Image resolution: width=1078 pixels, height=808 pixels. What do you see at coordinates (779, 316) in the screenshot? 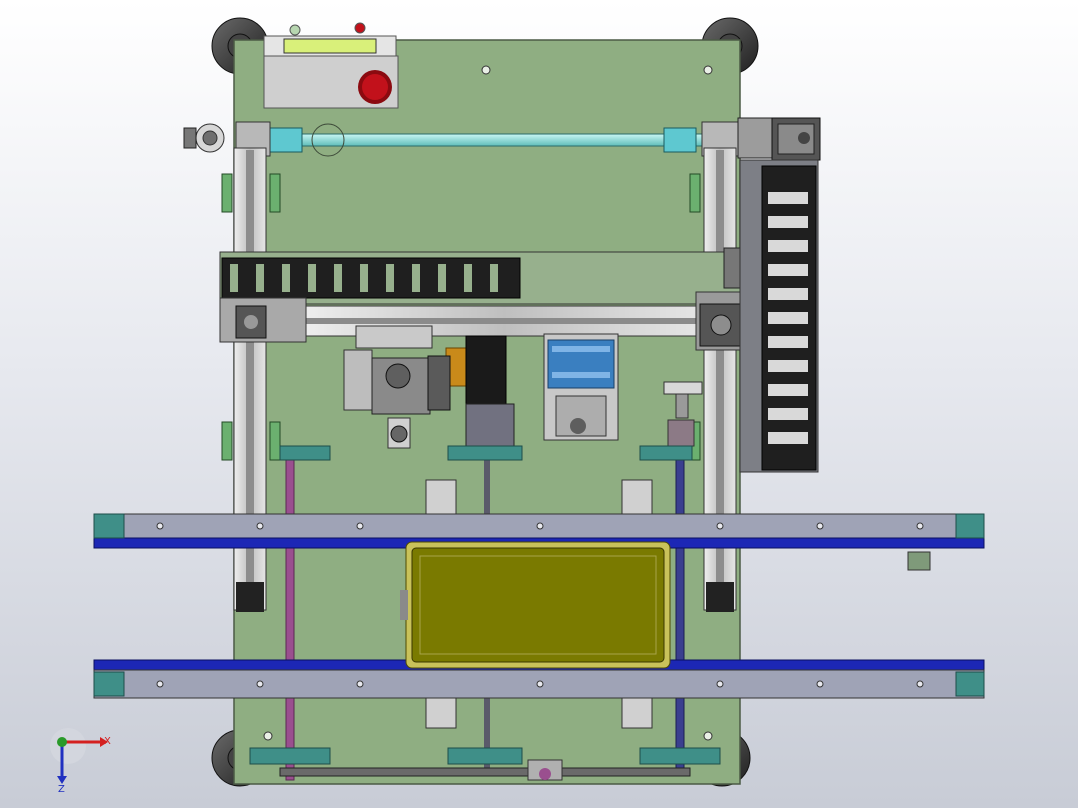
I see `drag-chain-vertical` at bounding box center [779, 316].